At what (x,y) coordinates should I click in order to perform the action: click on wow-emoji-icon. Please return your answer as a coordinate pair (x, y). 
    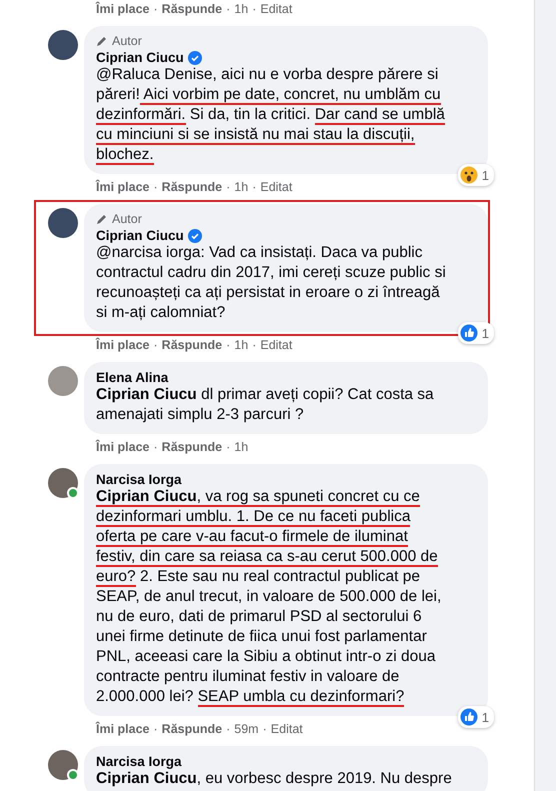
    Looking at the image, I should click on (469, 175).